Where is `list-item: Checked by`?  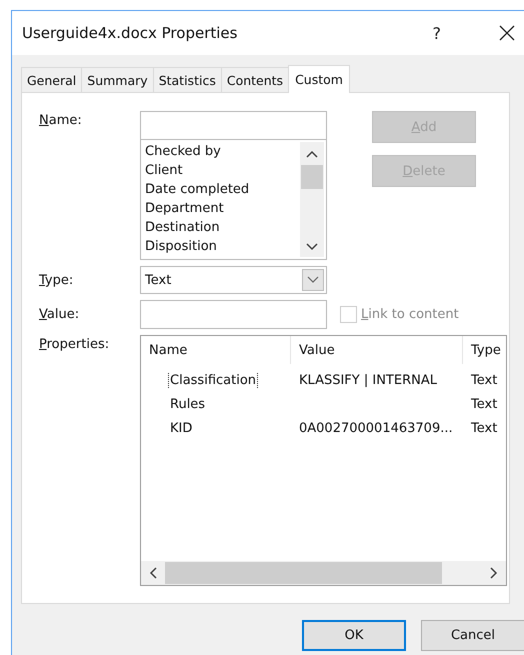 list-item: Checked by is located at coordinates (220, 151).